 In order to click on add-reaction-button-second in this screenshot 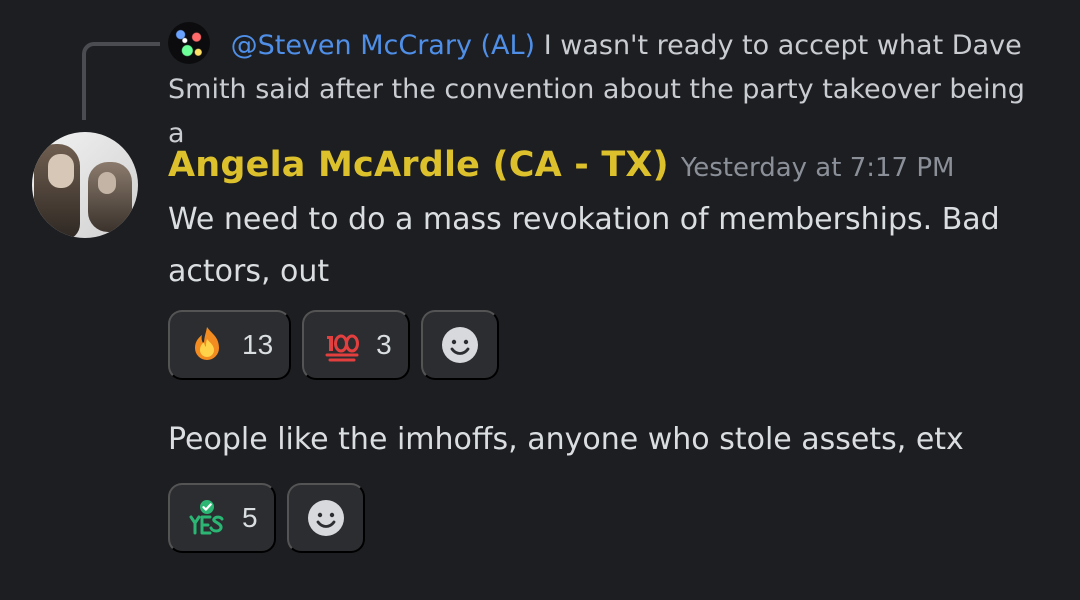, I will do `click(325, 518)`.